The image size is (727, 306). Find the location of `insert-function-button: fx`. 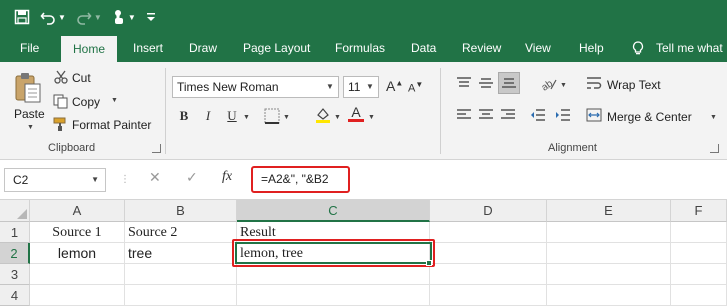

insert-function-button: fx is located at coordinates (227, 177).